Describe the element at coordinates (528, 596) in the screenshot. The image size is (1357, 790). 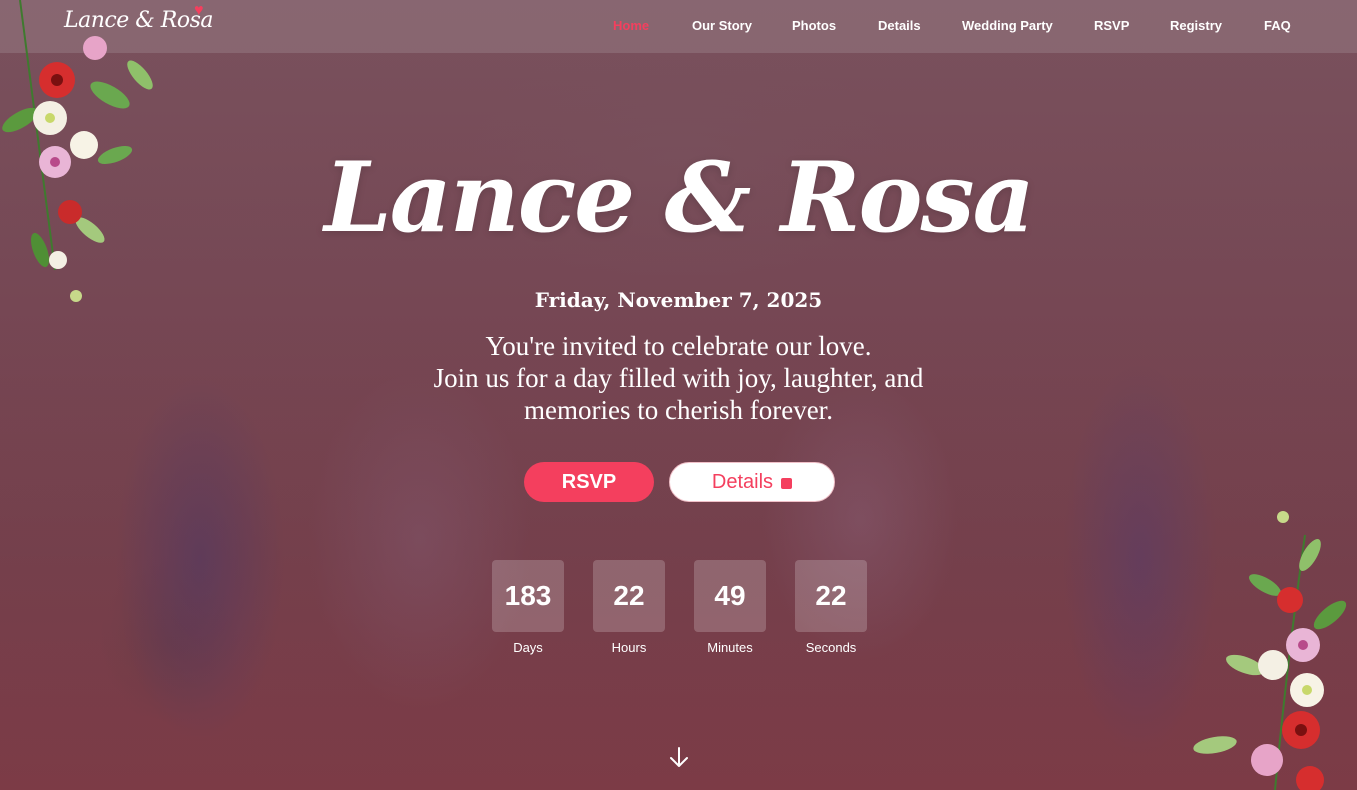
I see `countdown-days-value: 183` at that location.